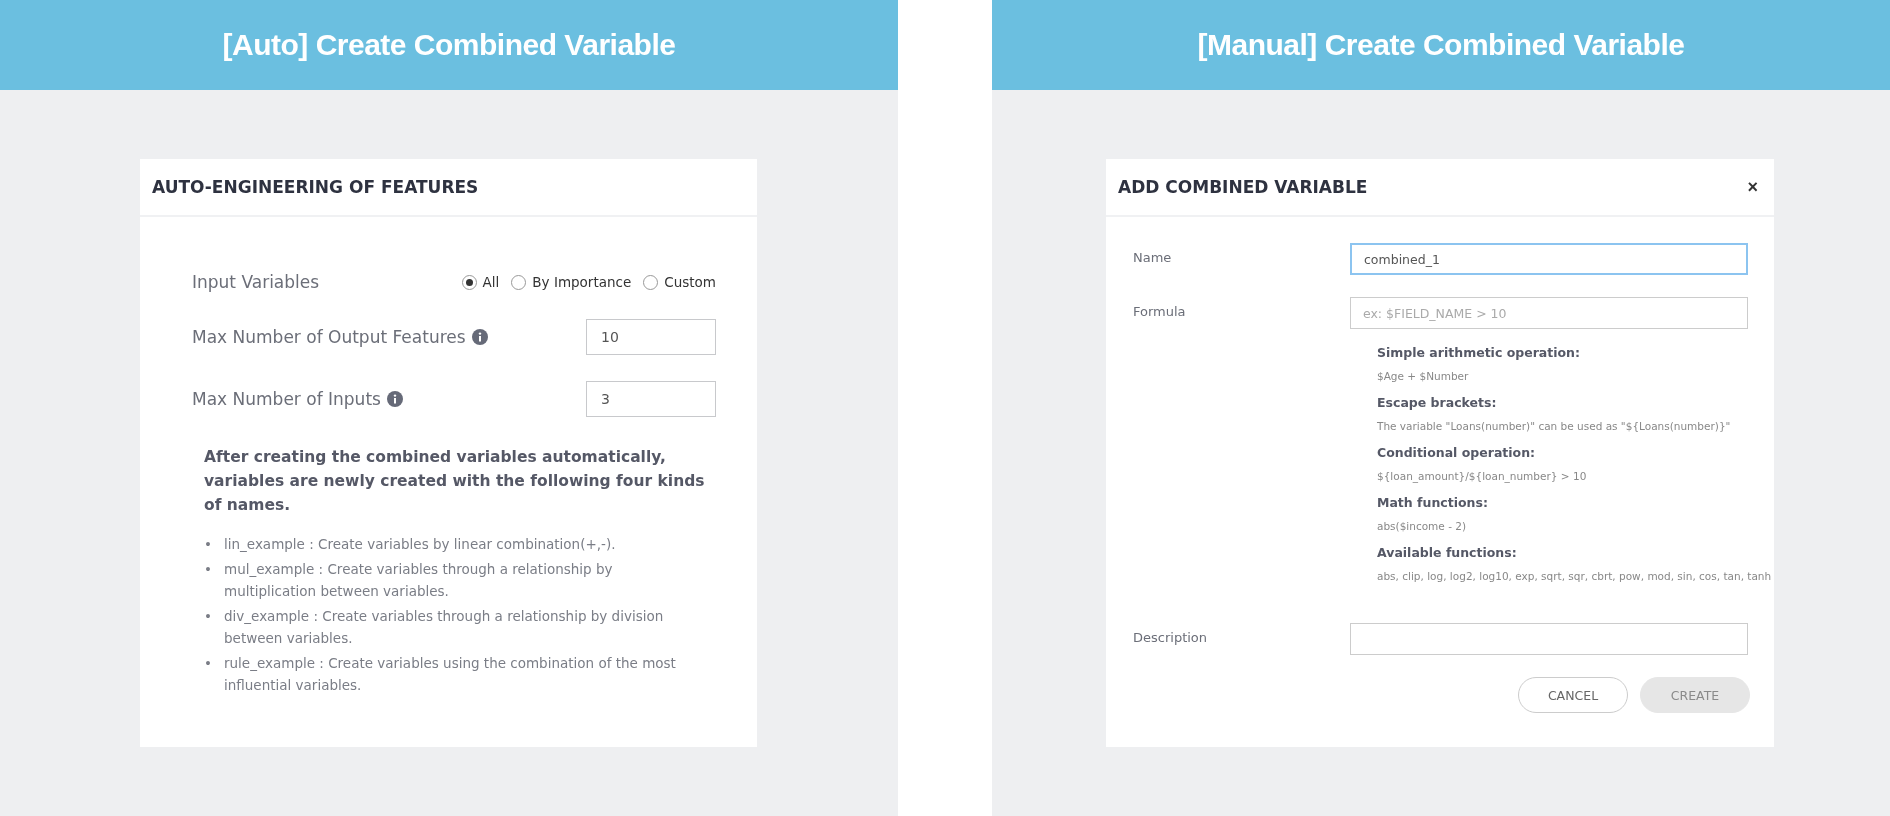 This screenshot has width=1890, height=816. I want to click on list-item-text: div_example : Create variables through a relationship by division between variables., so click(444, 627).